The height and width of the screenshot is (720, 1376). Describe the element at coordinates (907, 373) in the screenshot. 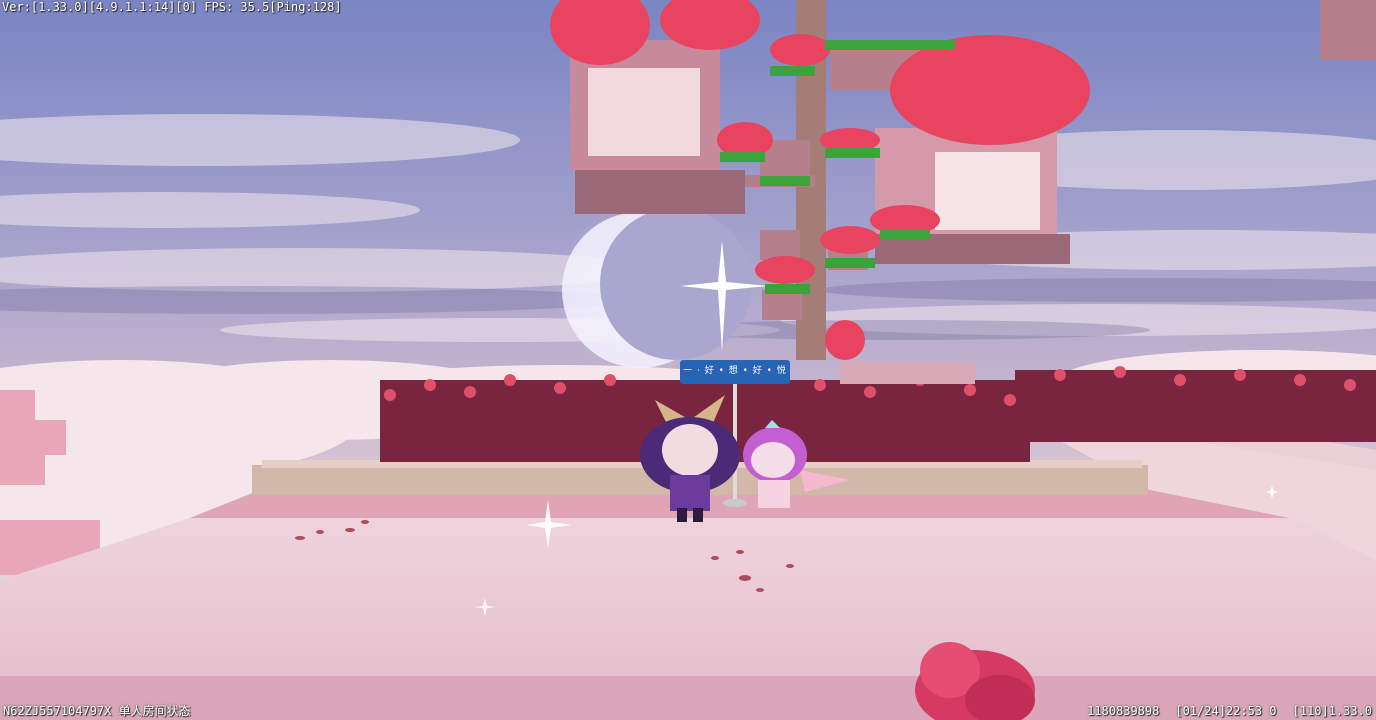

I see `tree-pedestal` at that location.